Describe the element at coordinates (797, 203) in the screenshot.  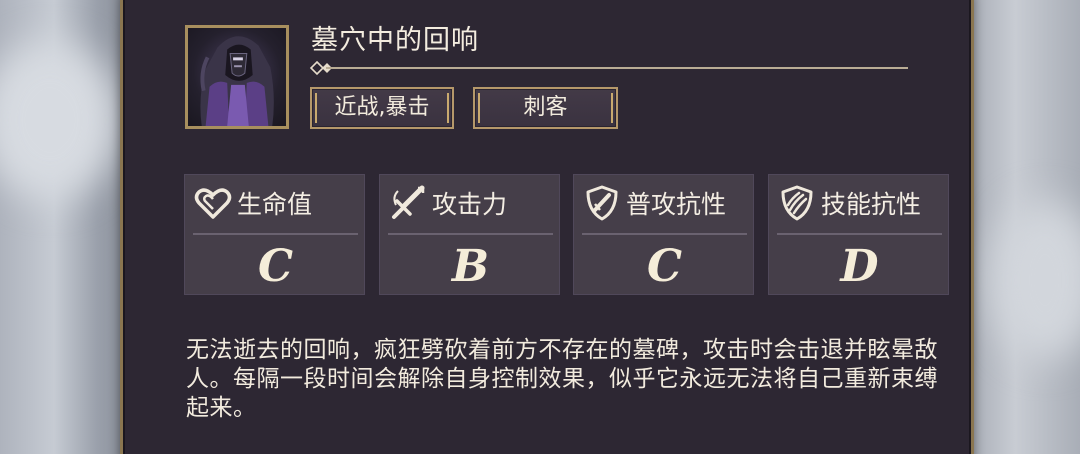
I see `shield-claw-icon` at that location.